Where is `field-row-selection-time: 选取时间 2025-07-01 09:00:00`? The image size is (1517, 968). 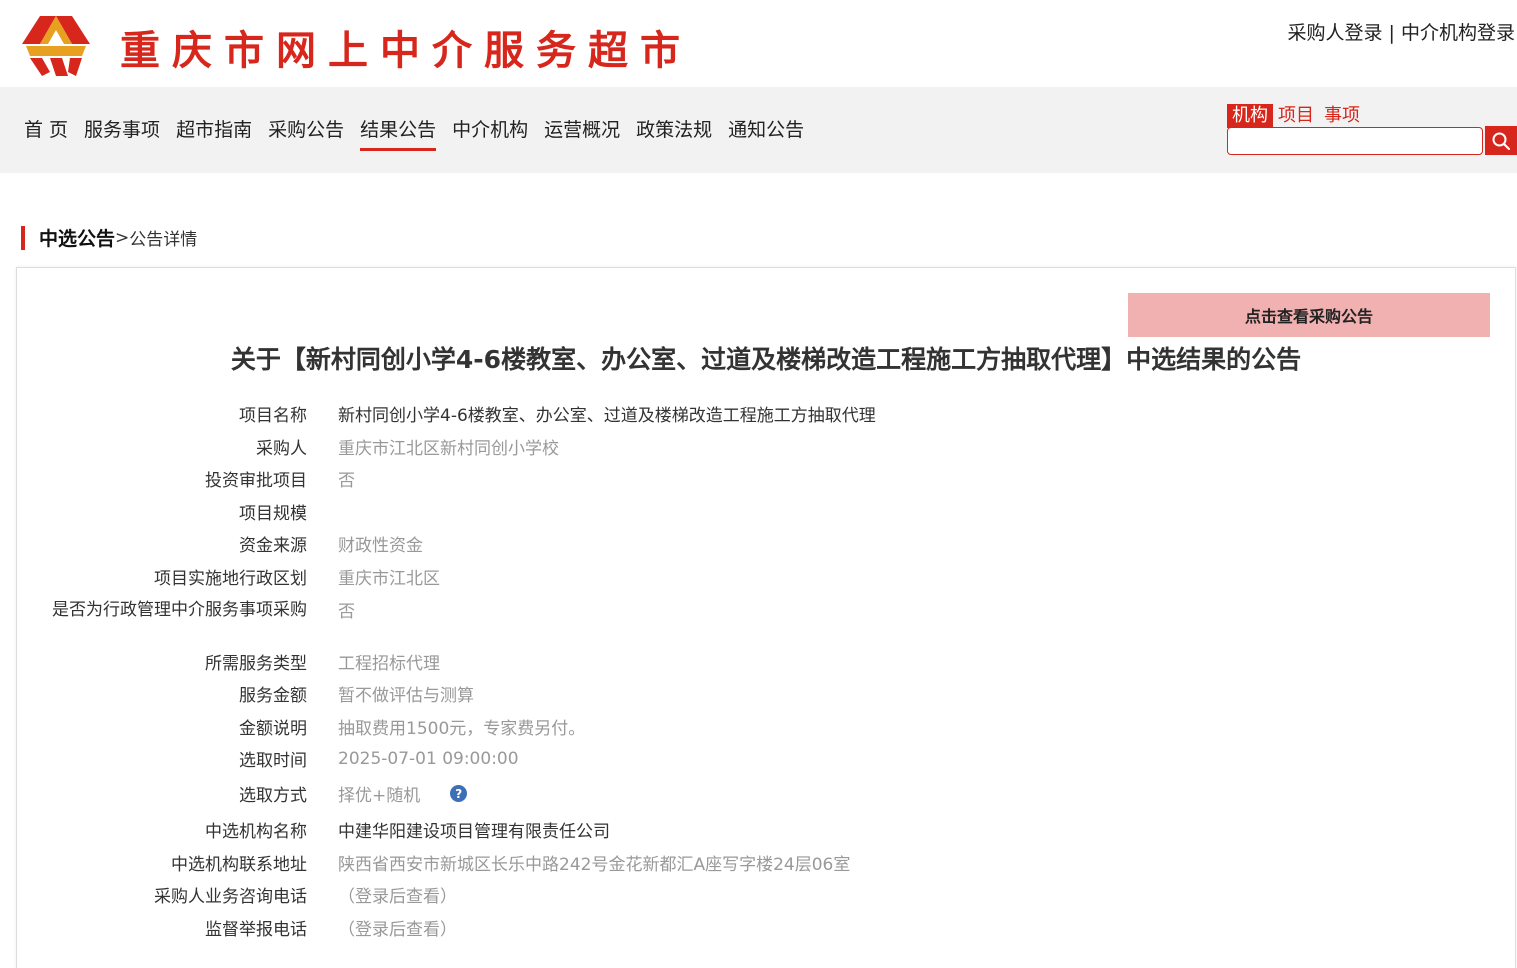
field-row-selection-time: 选取时间 2025-07-01 09:00:00 is located at coordinates (758, 759).